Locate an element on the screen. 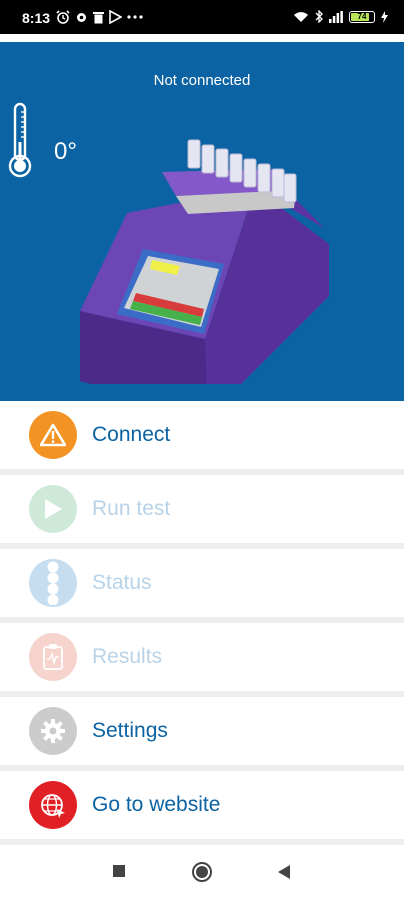  gear-icon is located at coordinates (53, 731).